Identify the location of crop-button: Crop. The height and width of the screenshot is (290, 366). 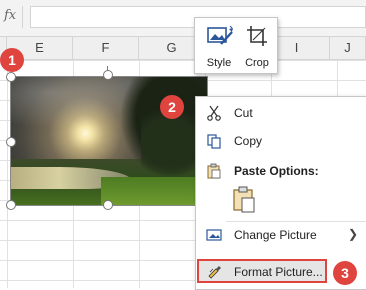
(257, 45).